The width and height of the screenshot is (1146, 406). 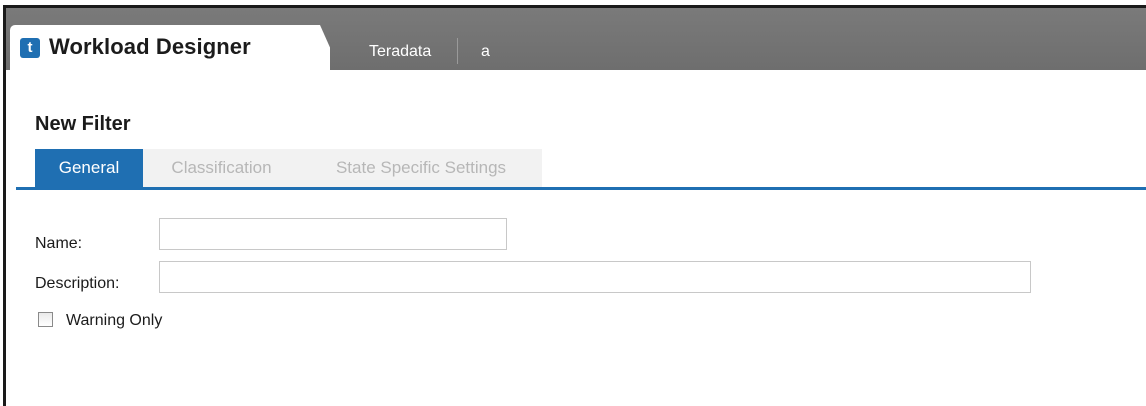 What do you see at coordinates (150, 46) in the screenshot?
I see `app-title: Workload Designer` at bounding box center [150, 46].